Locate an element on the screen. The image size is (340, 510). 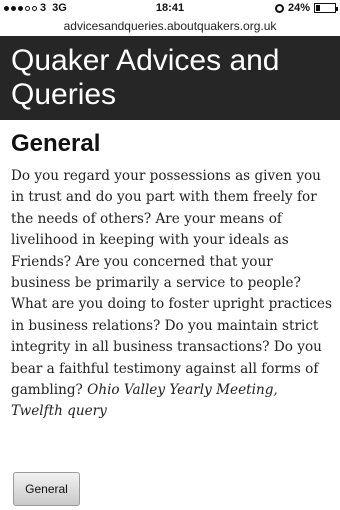
battery-percent: 24% is located at coordinates (298, 8).